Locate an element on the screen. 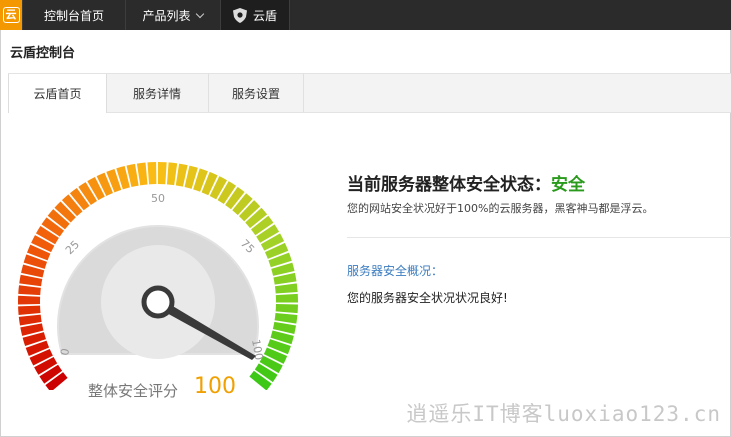  top-nav-bar: 云 控制台首页 产品列表 云盾 is located at coordinates (365, 15).